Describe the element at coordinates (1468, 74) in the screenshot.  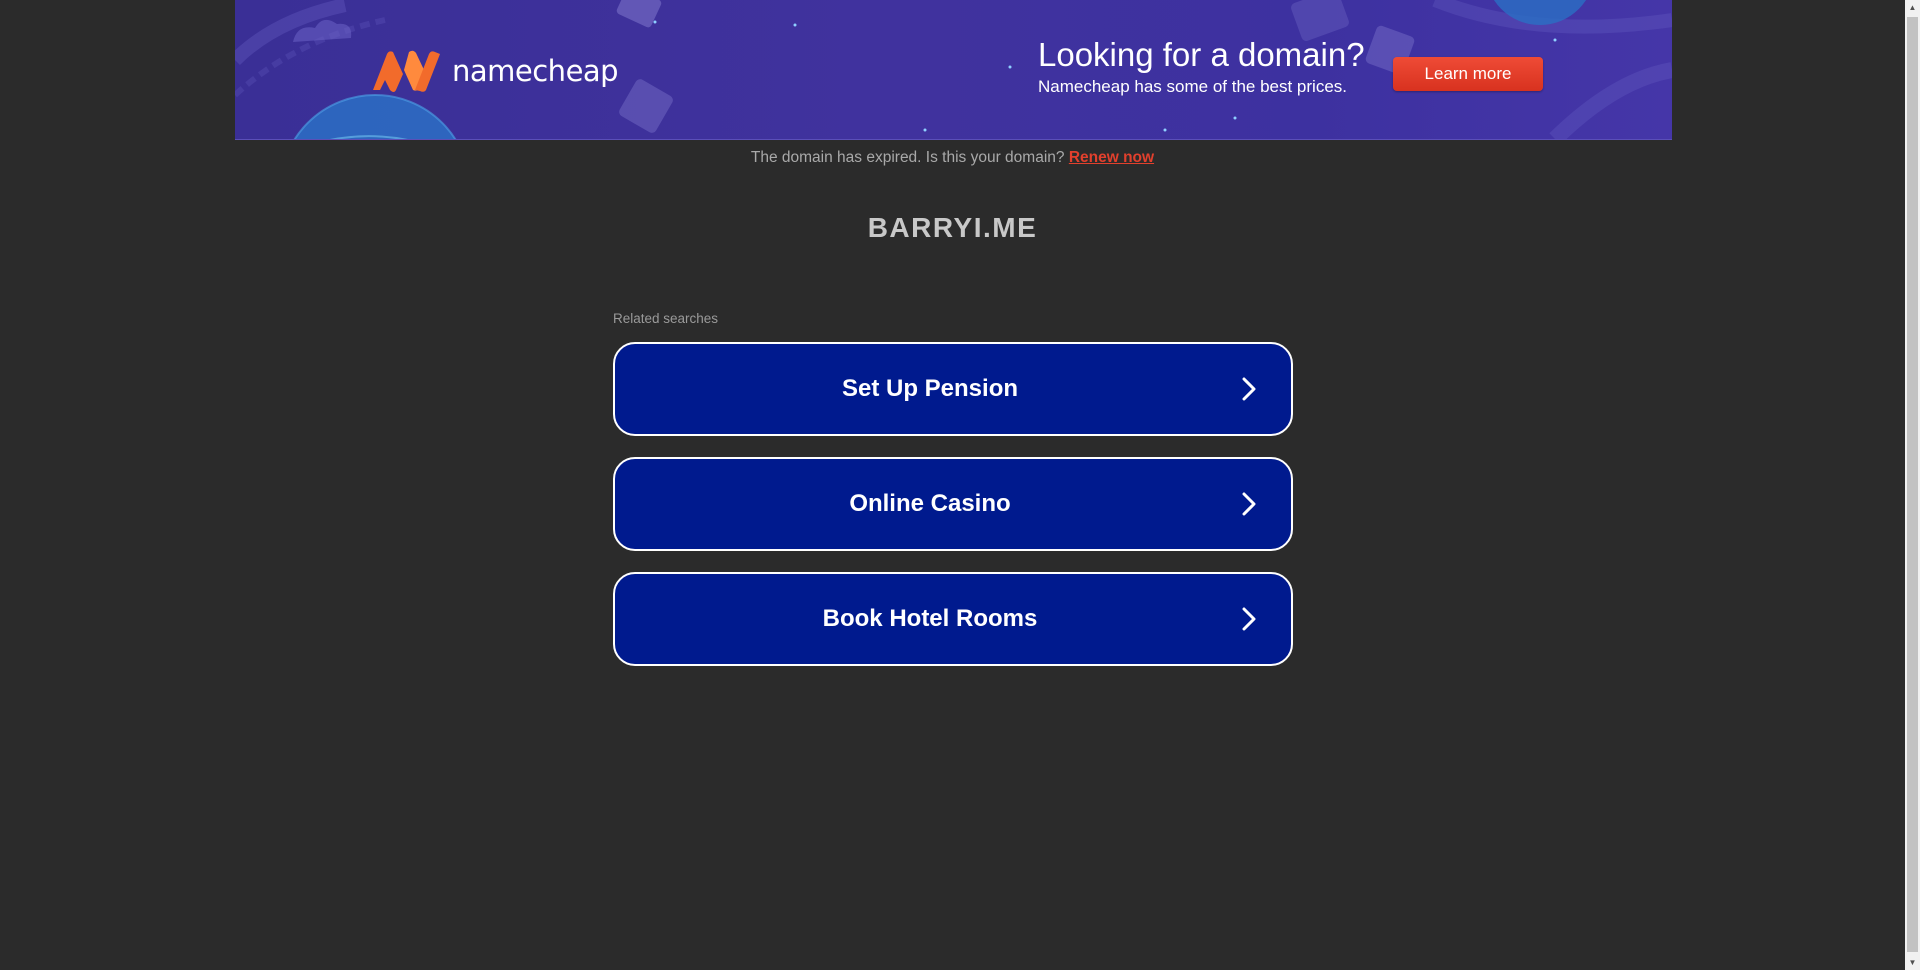
I see `learn-more-button: Learn more` at that location.